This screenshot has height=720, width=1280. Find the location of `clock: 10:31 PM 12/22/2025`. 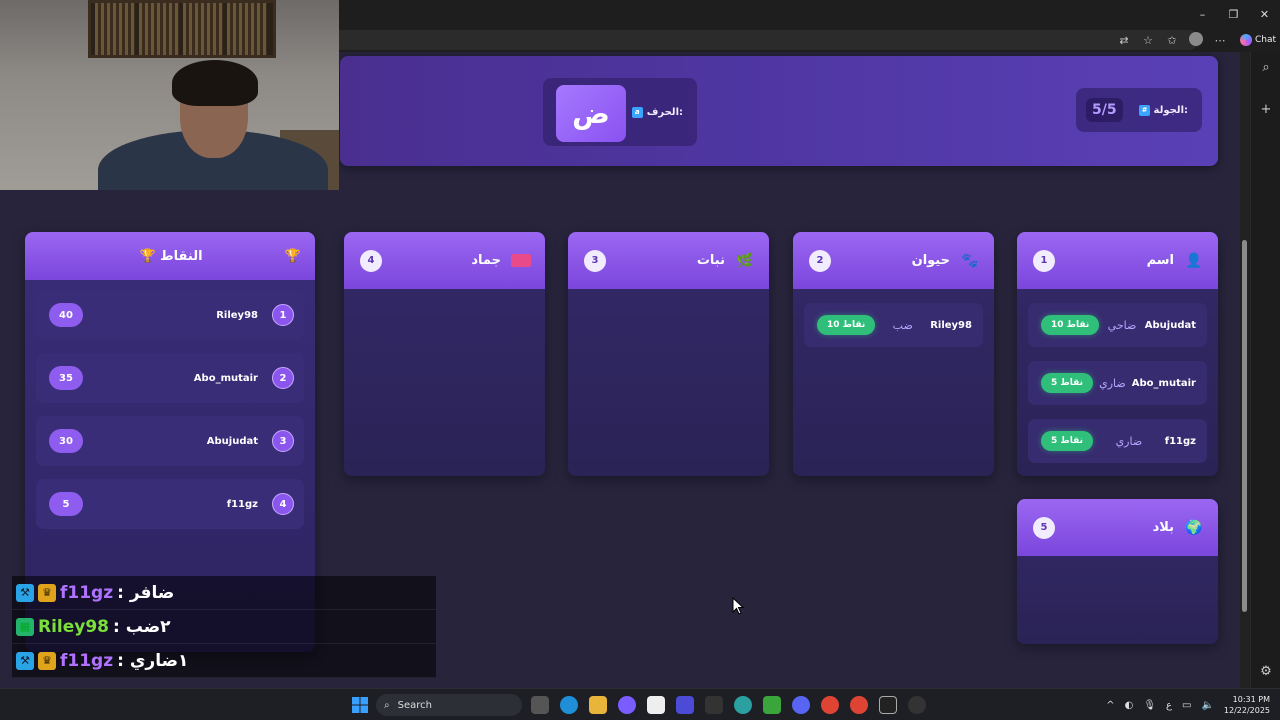

clock: 10:31 PM 12/22/2025 is located at coordinates (1247, 705).